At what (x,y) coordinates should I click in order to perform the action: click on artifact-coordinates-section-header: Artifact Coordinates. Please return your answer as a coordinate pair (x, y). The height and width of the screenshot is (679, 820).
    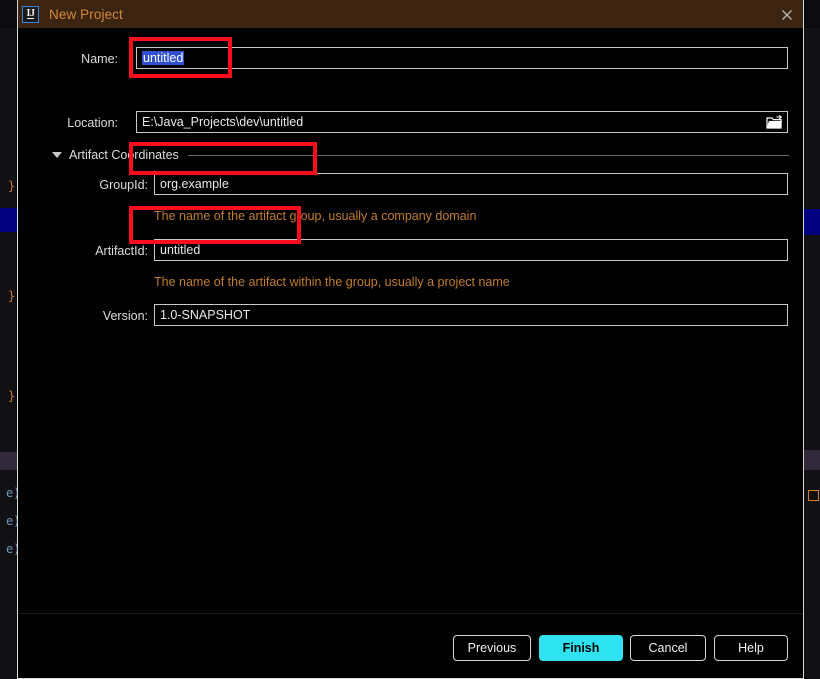
    Looking at the image, I should click on (420, 155).